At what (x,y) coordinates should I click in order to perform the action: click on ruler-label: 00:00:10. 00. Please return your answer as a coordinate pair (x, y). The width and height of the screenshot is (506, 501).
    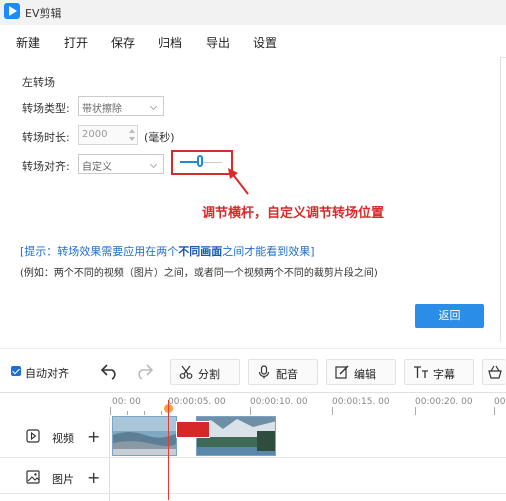
    Looking at the image, I should click on (279, 402).